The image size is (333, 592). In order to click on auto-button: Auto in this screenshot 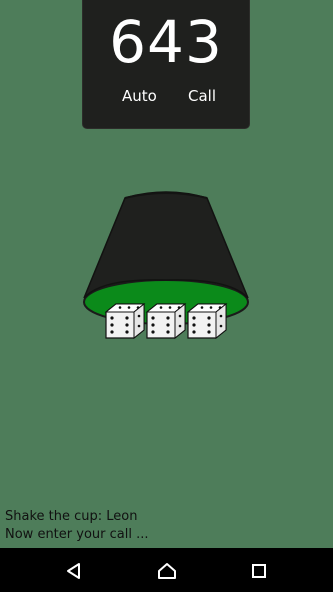, I will do `click(139, 96)`.